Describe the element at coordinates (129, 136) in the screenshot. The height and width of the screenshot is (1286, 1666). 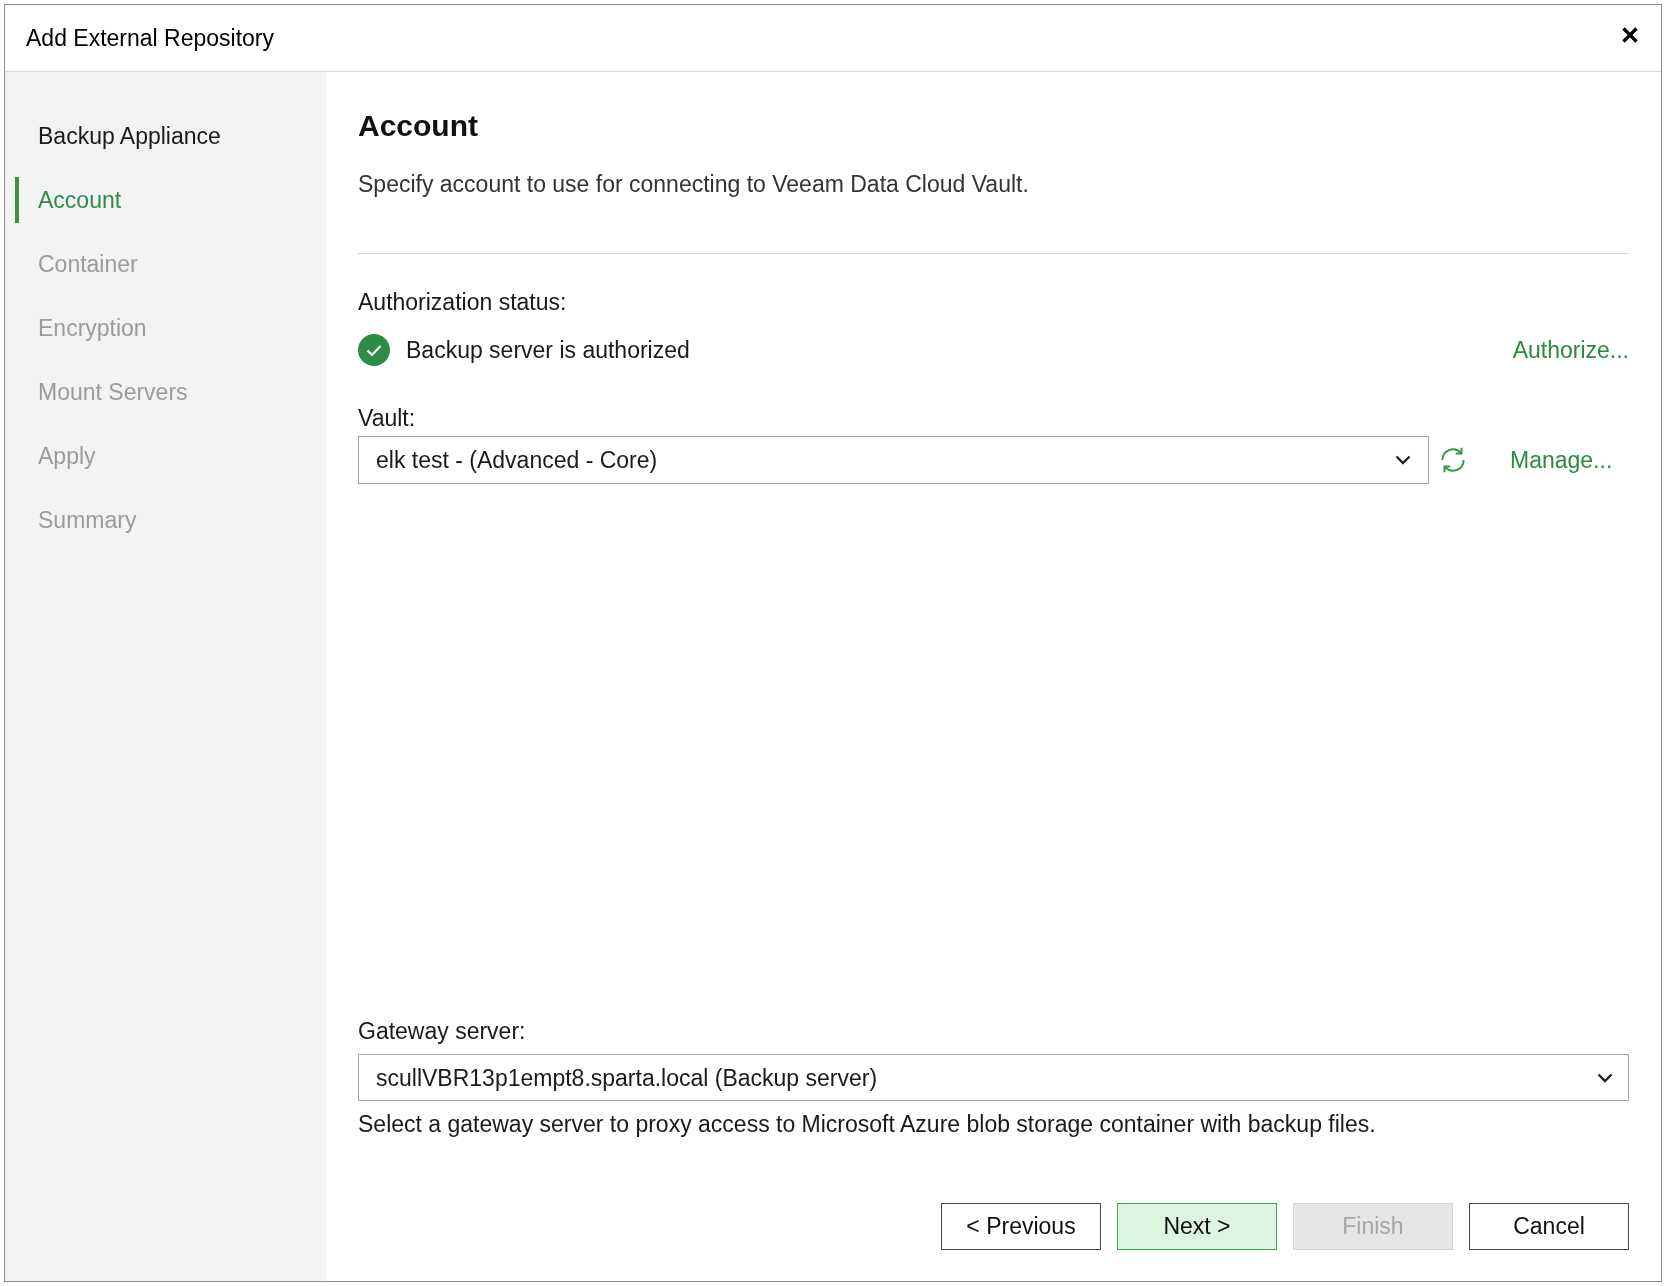
I see `sidebar-item: Backup Appliance` at that location.